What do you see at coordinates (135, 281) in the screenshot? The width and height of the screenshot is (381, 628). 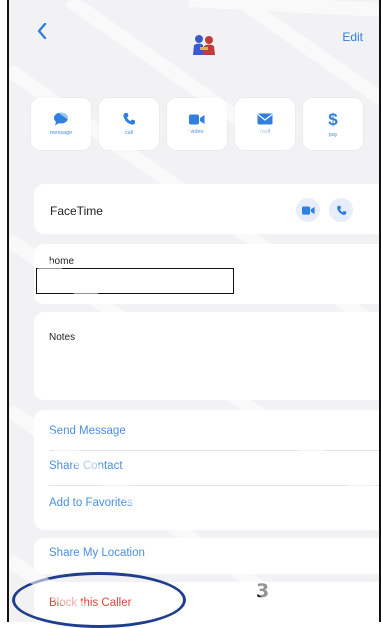 I see `home-value-field` at bounding box center [135, 281].